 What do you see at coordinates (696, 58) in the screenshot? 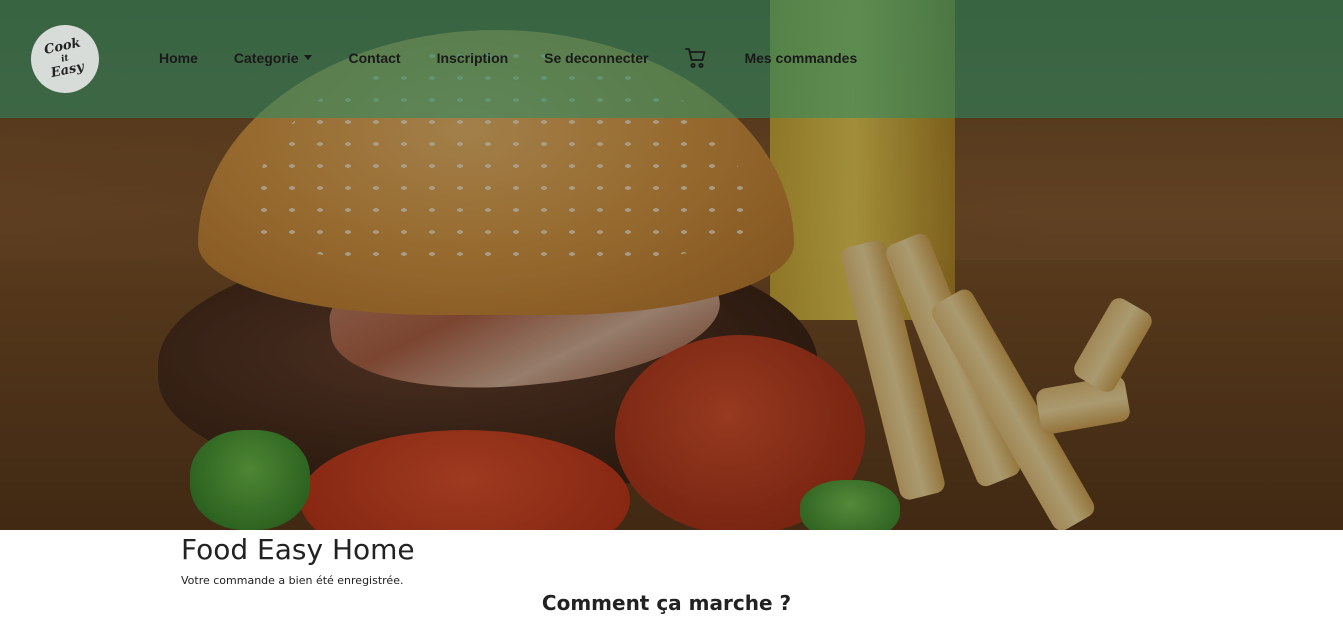
I see `shopping-cart-icon` at bounding box center [696, 58].